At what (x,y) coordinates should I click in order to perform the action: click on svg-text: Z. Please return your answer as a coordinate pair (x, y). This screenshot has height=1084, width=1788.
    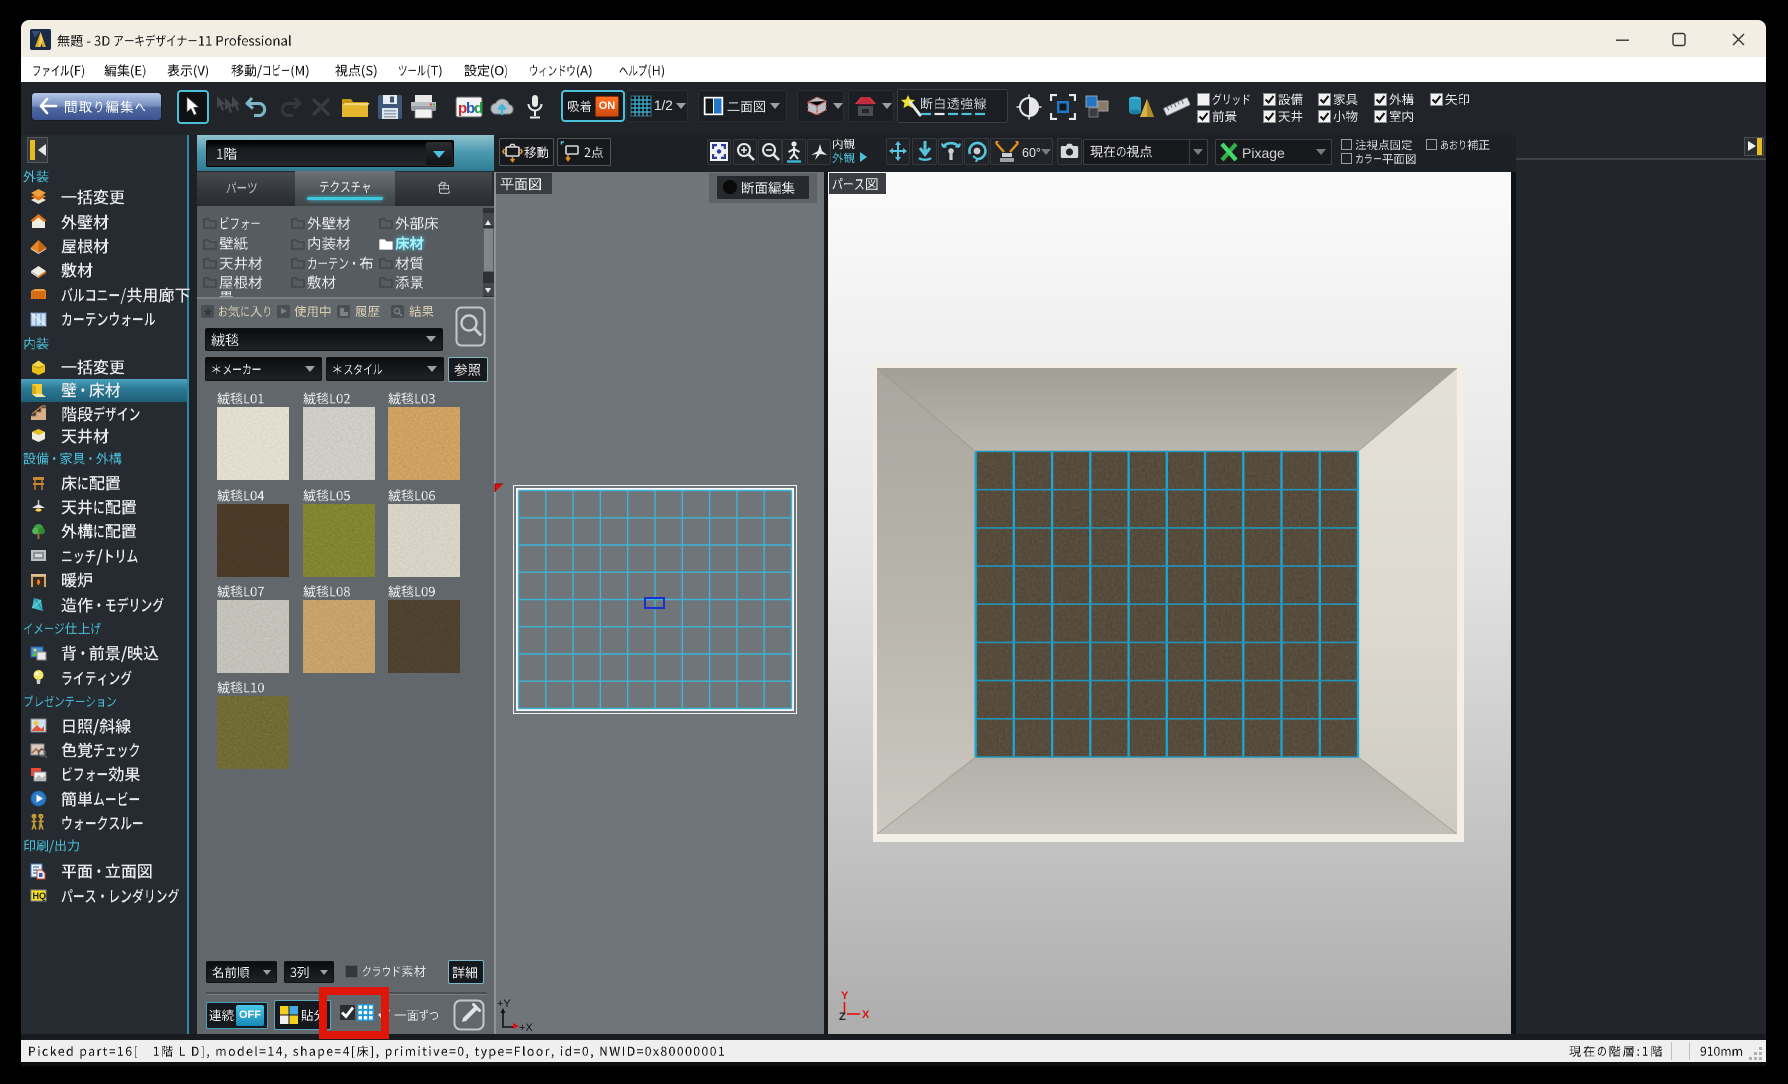
    Looking at the image, I should click on (842, 1017).